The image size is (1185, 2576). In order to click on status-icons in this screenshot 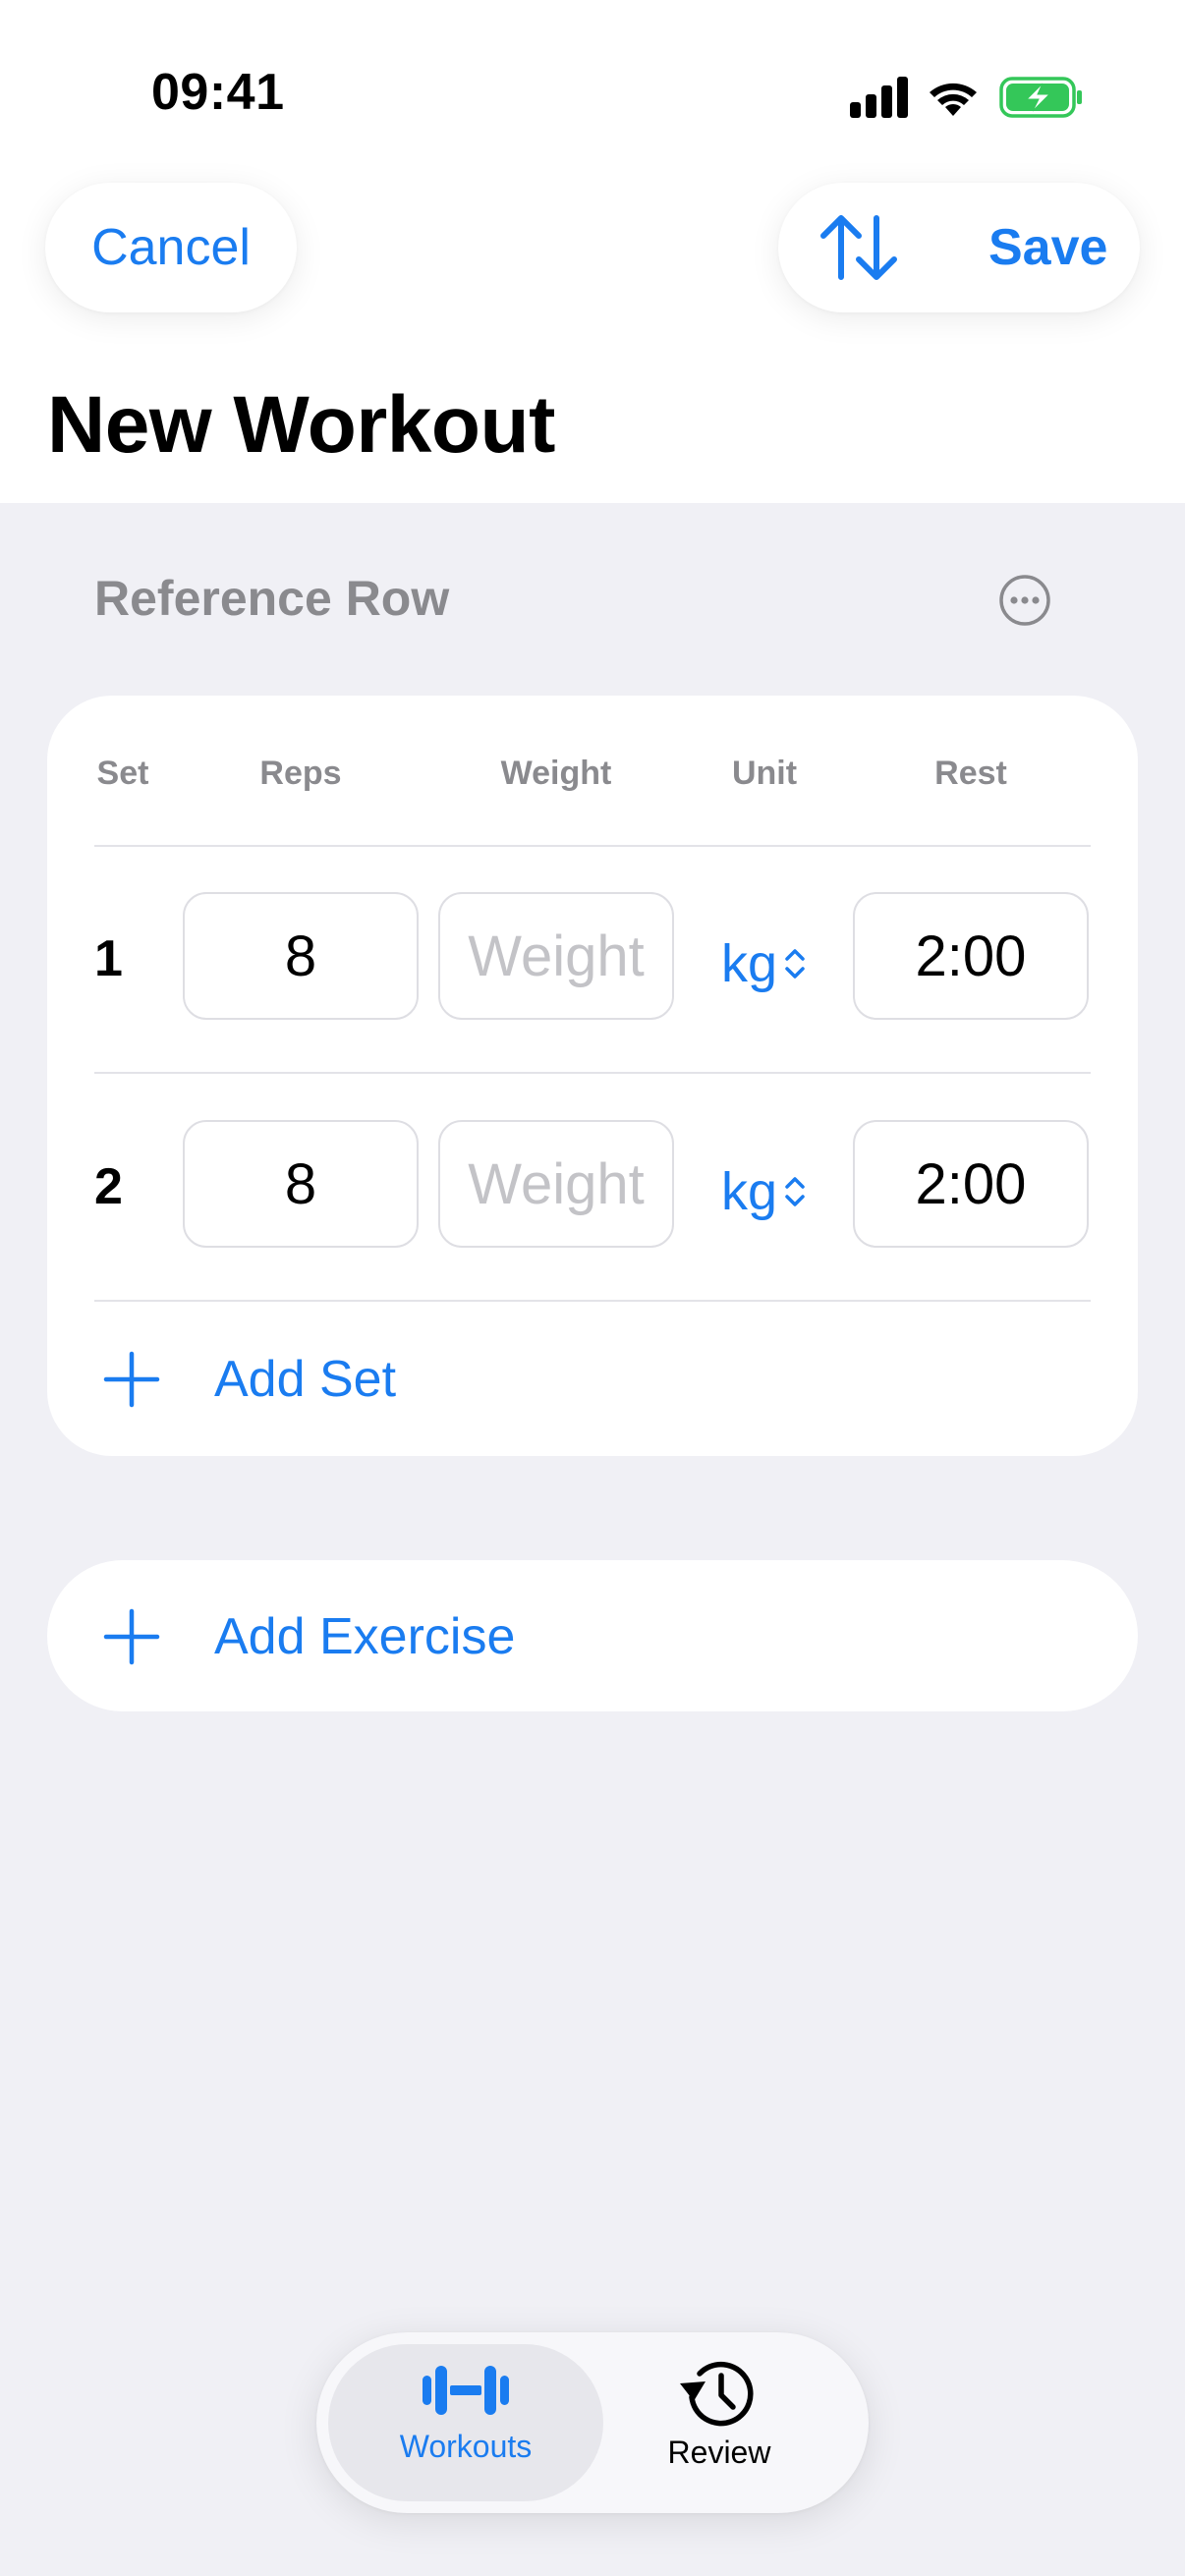, I will do `click(966, 97)`.